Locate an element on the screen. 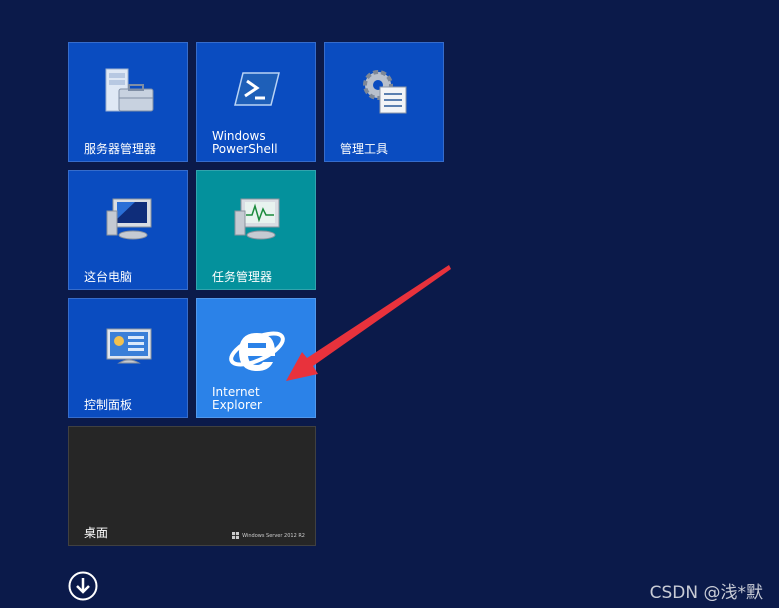 This screenshot has width=779, height=608. admin-tools-icon is located at coordinates (385, 92).